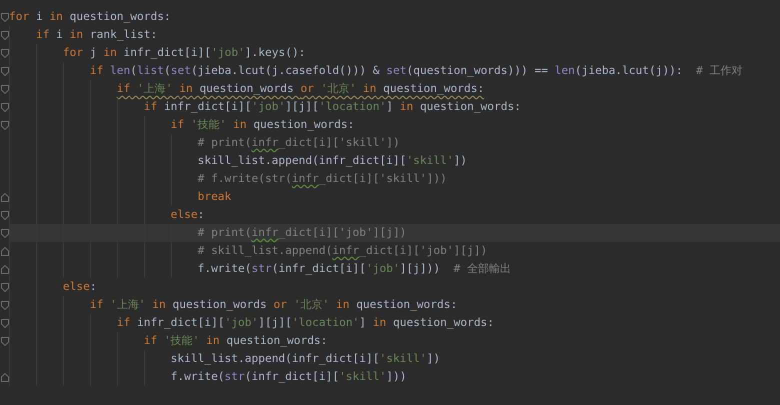 Image resolution: width=780 pixels, height=405 pixels. I want to click on code-line: # skill_list.append(infr_dict[i]['job'][j]), so click(394, 251).